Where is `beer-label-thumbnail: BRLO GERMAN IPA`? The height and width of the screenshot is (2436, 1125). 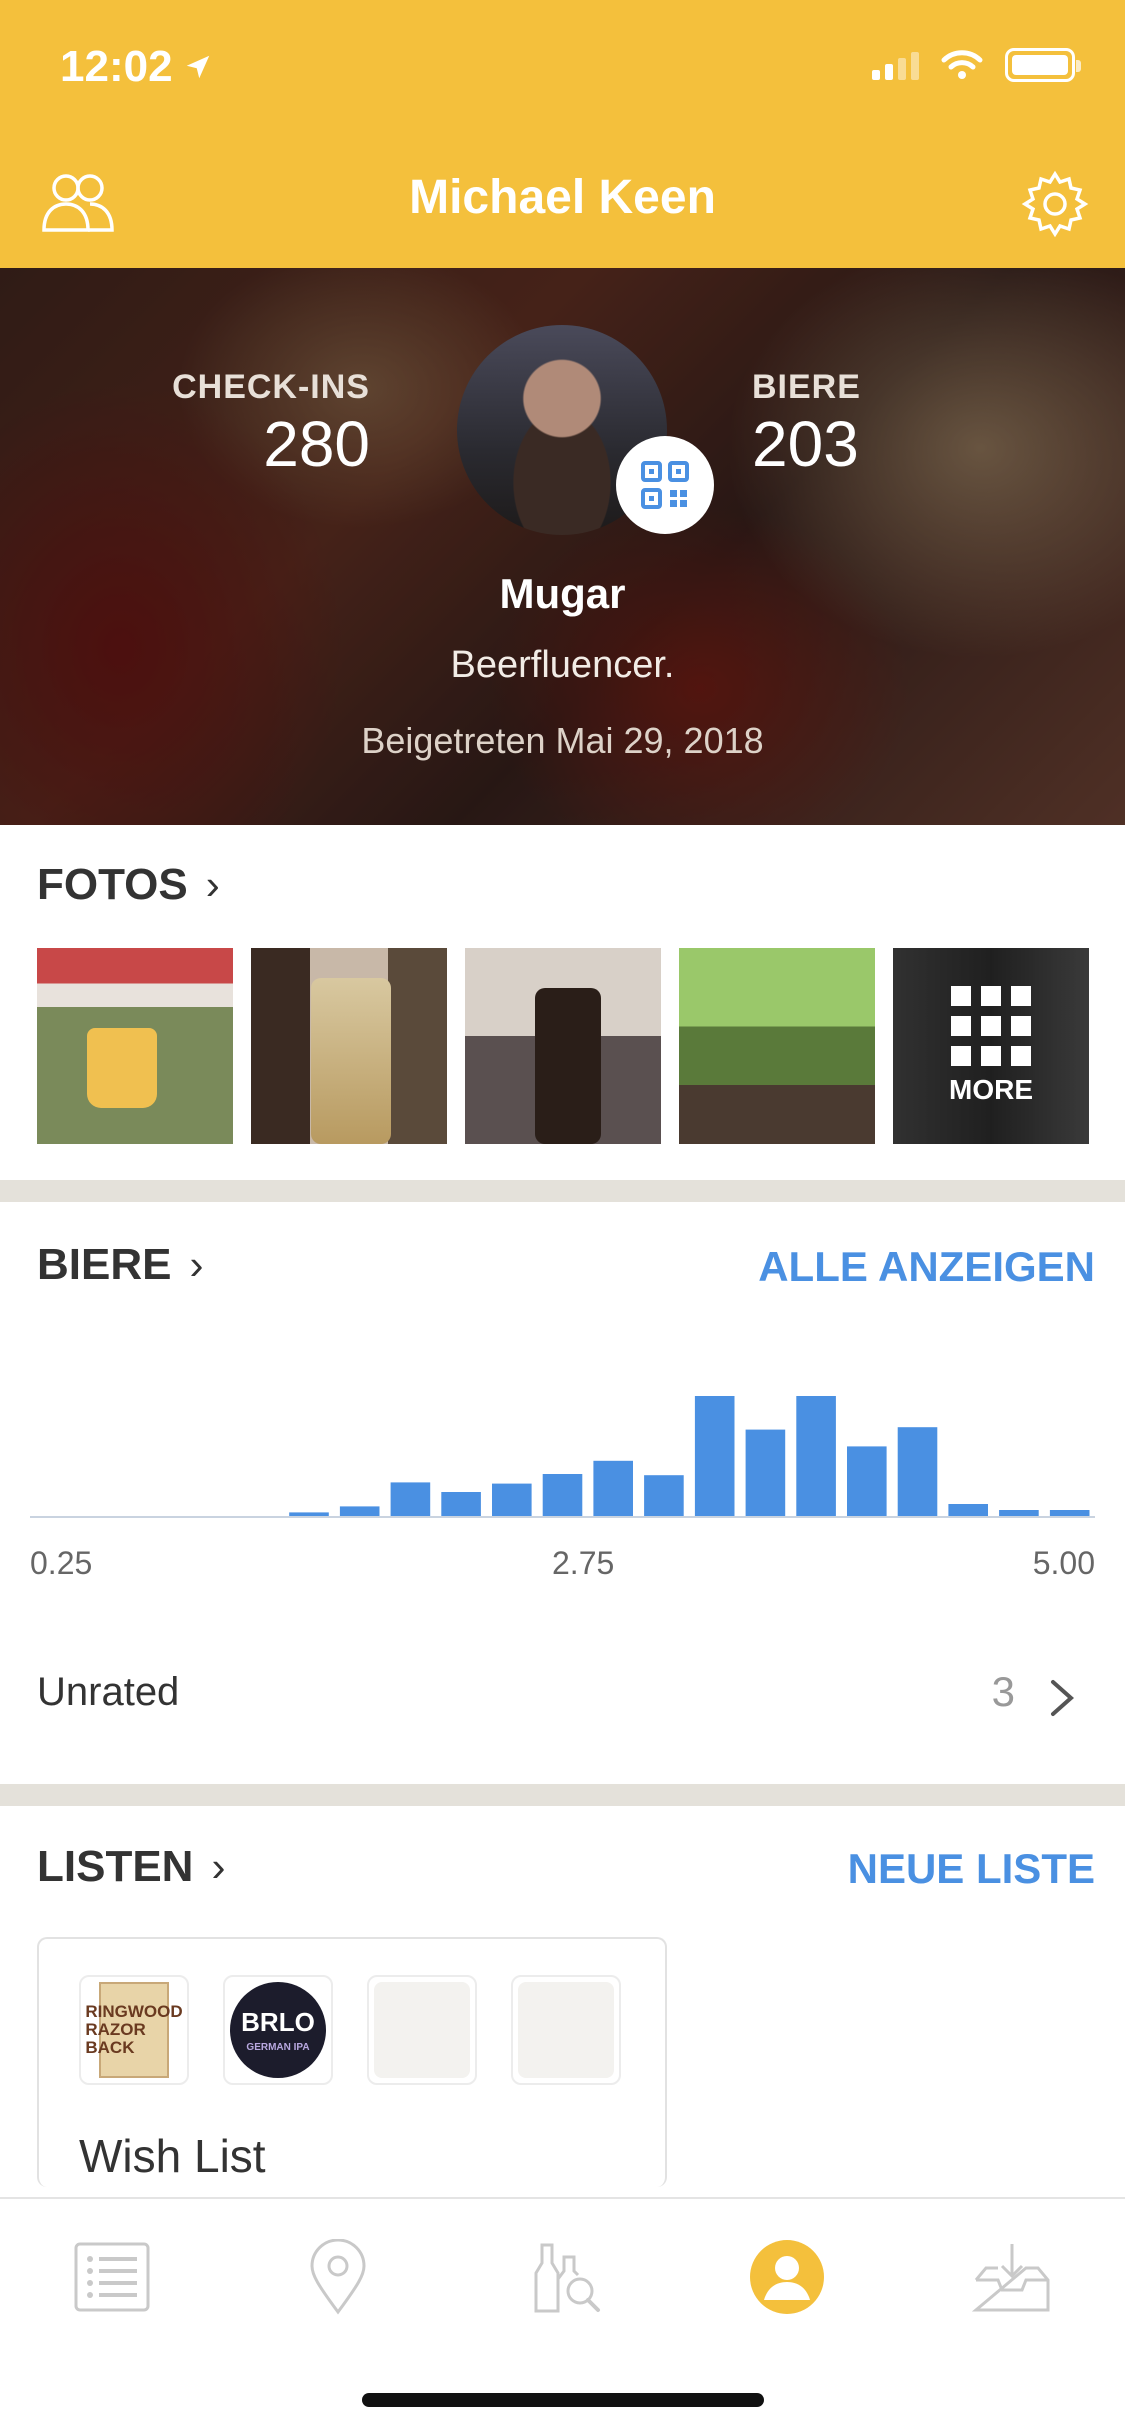
beer-label-thumbnail: BRLO GERMAN IPA is located at coordinates (278, 2030).